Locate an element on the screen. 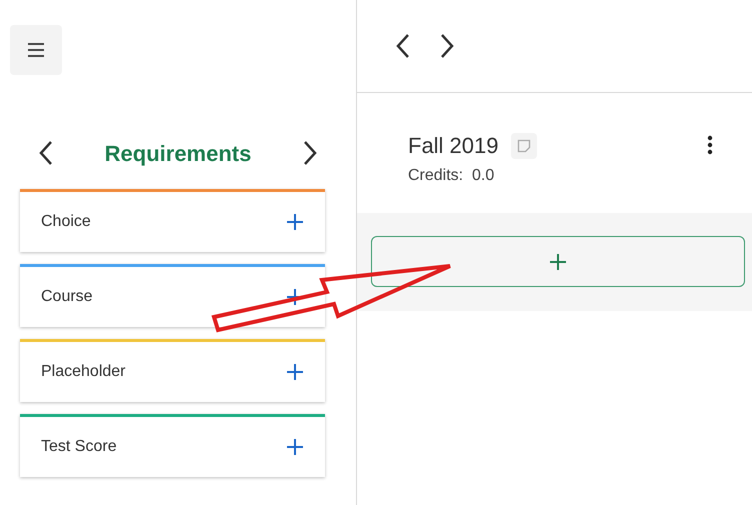 This screenshot has width=752, height=505. requirement-card: Choice is located at coordinates (172, 220).